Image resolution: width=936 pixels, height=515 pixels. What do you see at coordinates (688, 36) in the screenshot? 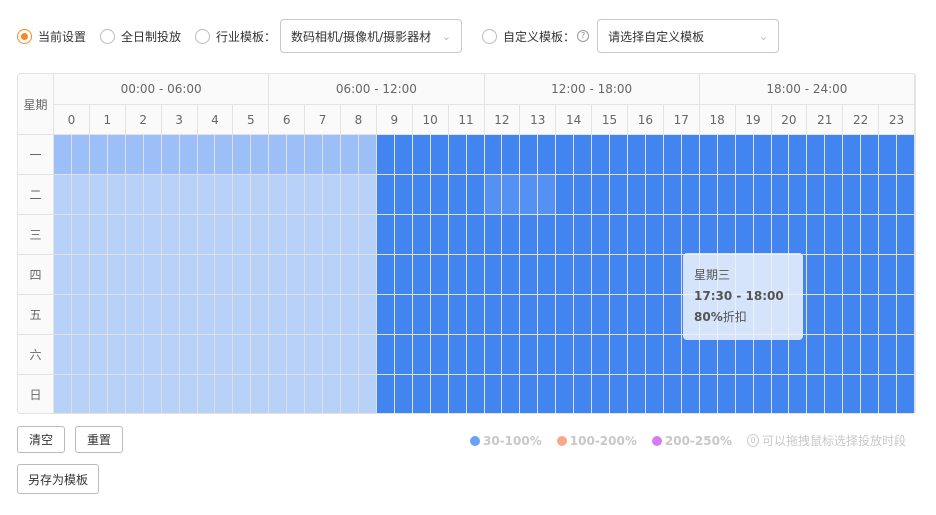
I see `custom-template-select: 请选择自定义模板 ⌄` at bounding box center [688, 36].